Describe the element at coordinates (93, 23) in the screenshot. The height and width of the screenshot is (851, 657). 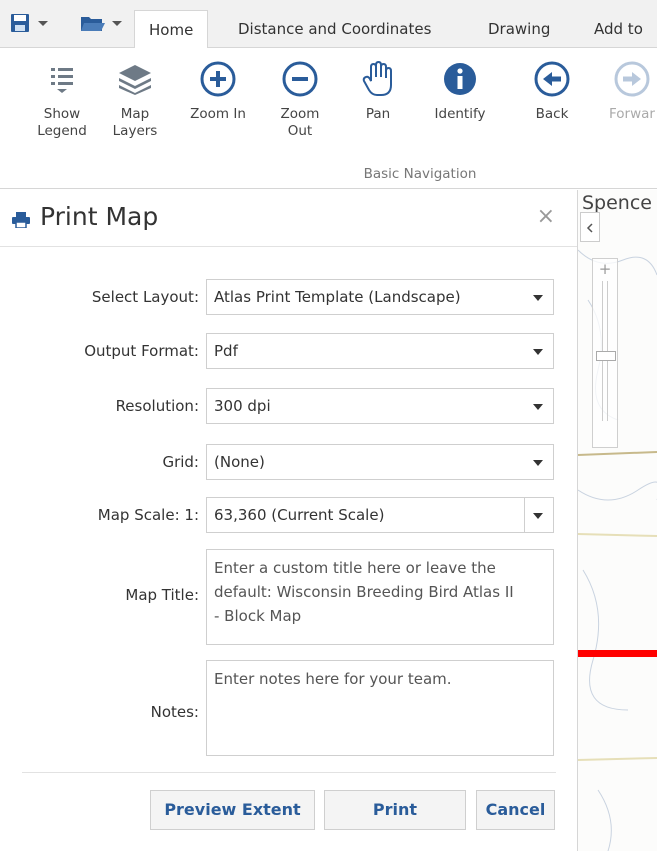
I see `folder-icon` at that location.